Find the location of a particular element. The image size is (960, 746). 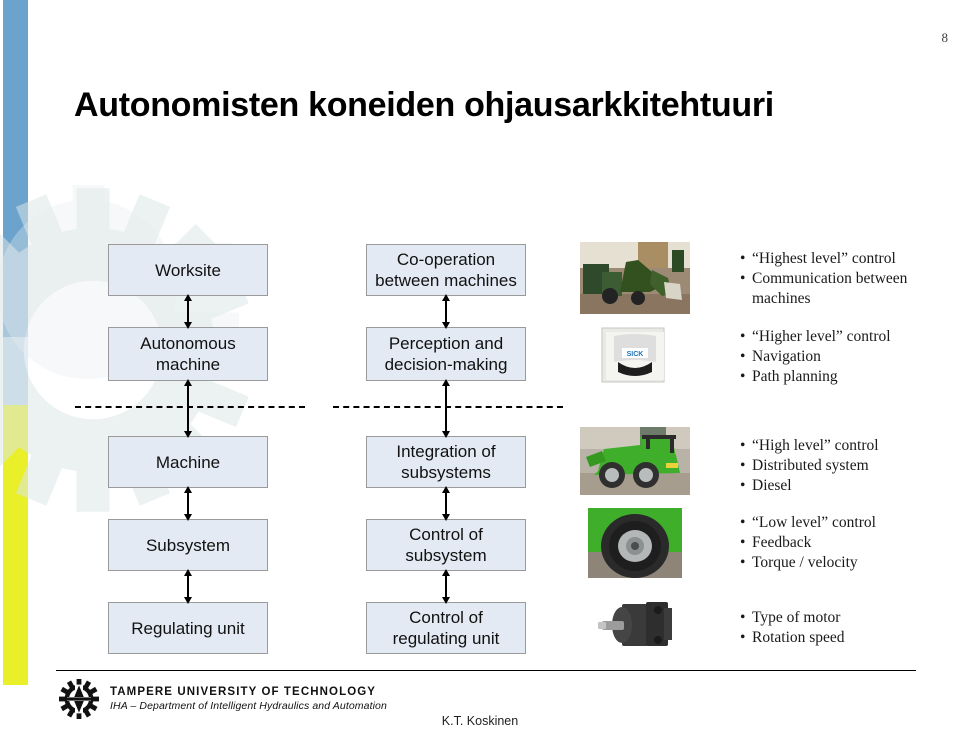

bullet-item: “High level” control is located at coordinates (809, 446).